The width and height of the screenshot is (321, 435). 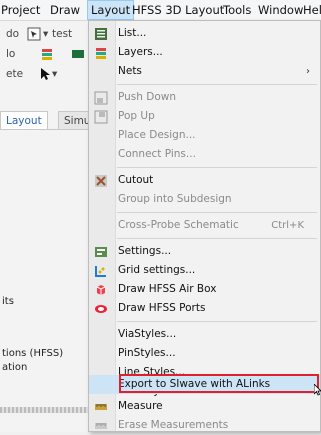 What do you see at coordinates (20, 10) in the screenshot?
I see `menu-project: Project` at bounding box center [20, 10].